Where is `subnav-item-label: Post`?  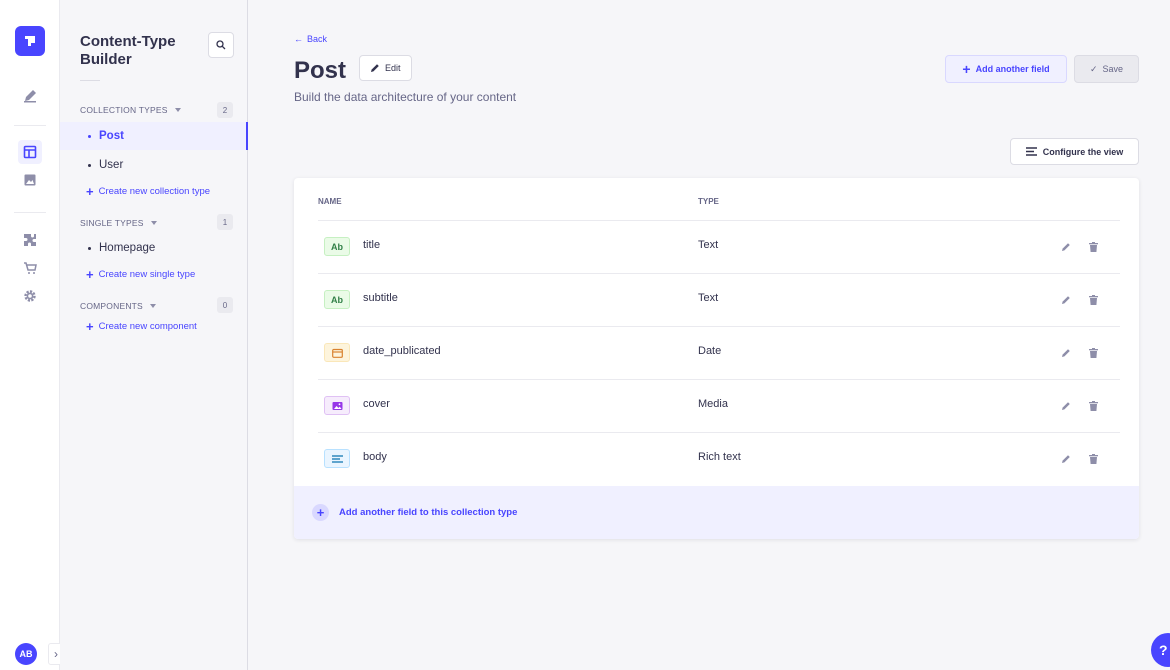 subnav-item-label: Post is located at coordinates (111, 136).